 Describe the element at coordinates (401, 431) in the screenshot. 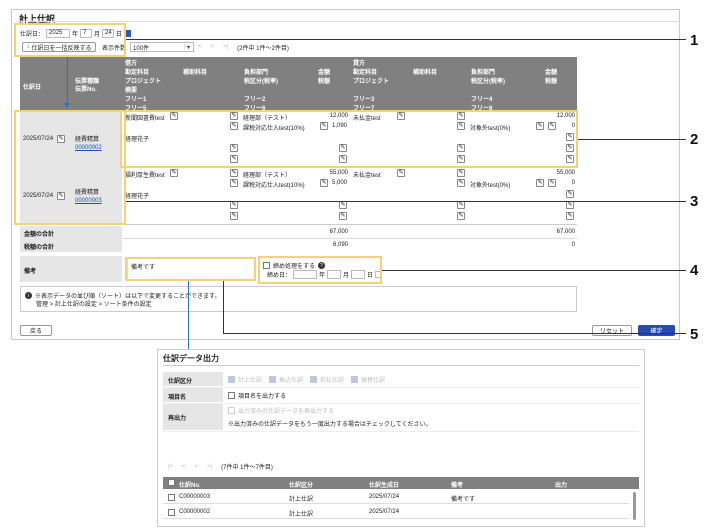

I see `output-row-divider` at that location.